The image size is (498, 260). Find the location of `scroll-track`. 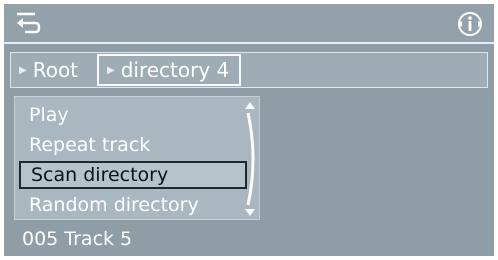

scroll-track is located at coordinates (250, 159).